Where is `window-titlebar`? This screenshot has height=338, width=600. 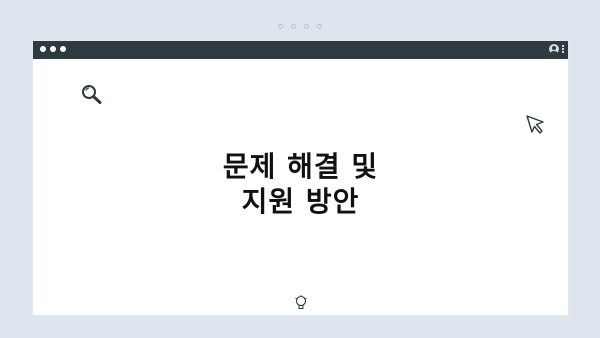 window-titlebar is located at coordinates (300, 50).